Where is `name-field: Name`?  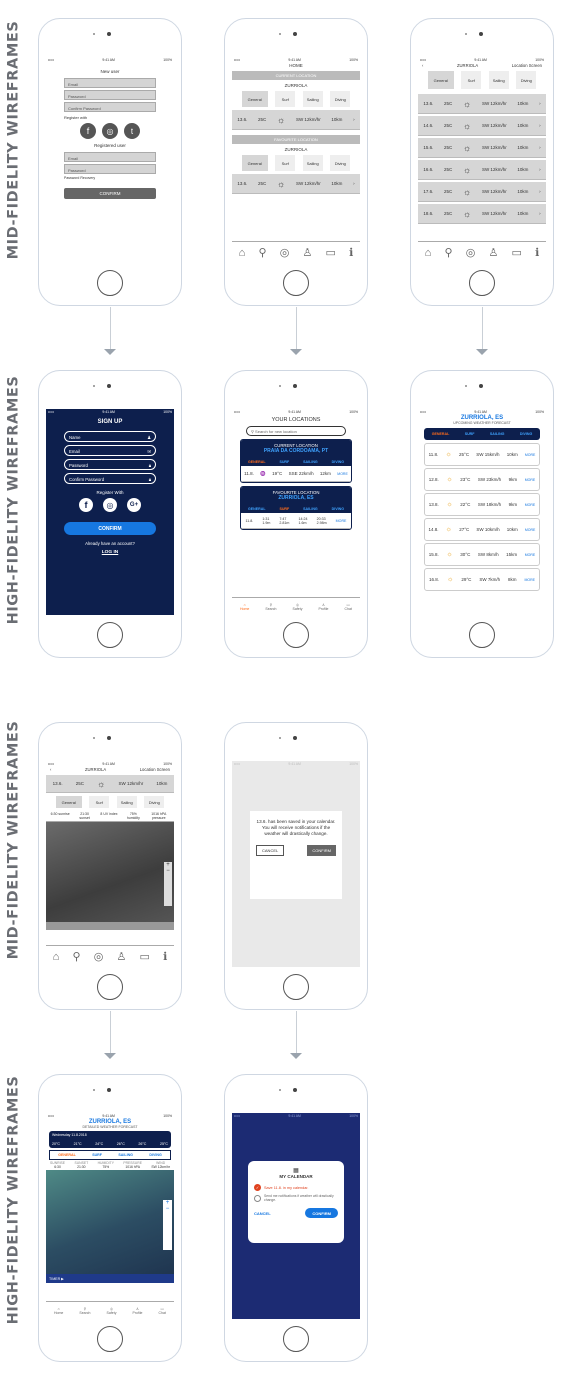
name-field: Name is located at coordinates (74, 437).